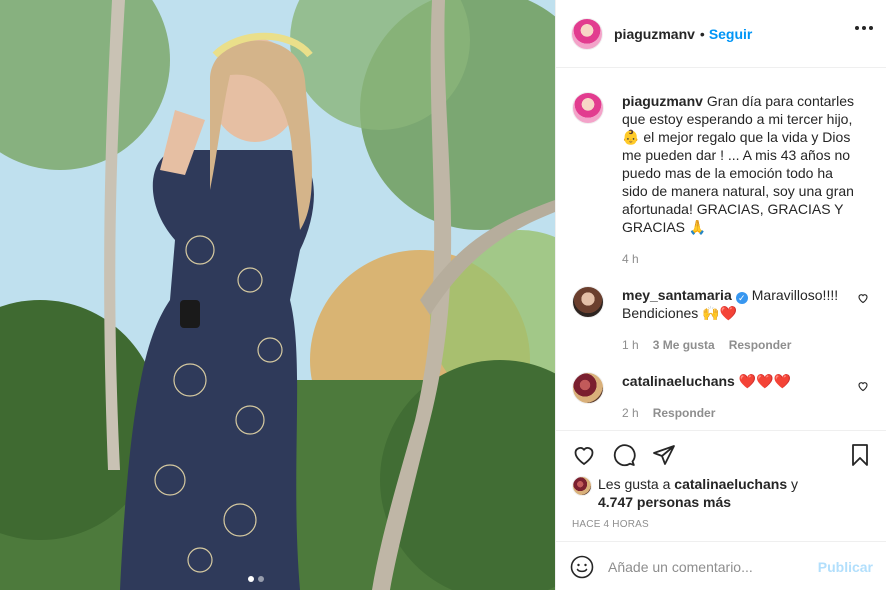 Image resolution: width=886 pixels, height=590 pixels. I want to click on bookmark-icon, so click(860, 455).